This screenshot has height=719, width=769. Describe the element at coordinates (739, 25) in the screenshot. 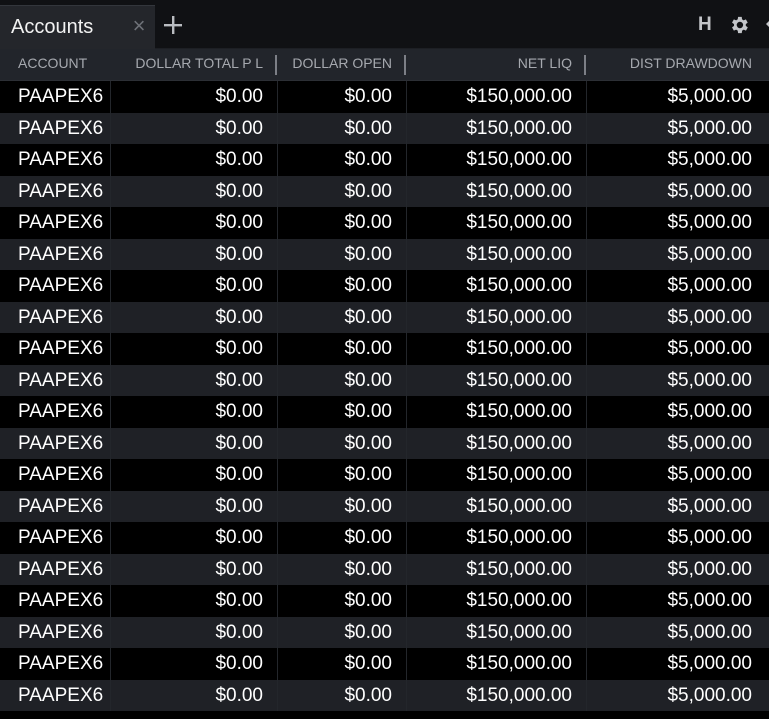

I see `gear-icon` at that location.